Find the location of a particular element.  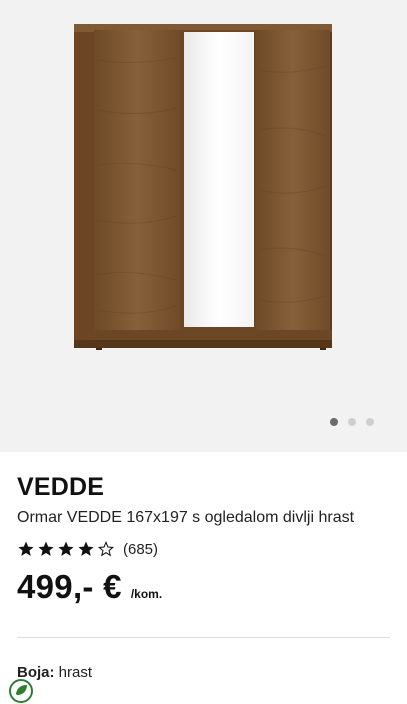

product-brand: VEDDE is located at coordinates (61, 487).